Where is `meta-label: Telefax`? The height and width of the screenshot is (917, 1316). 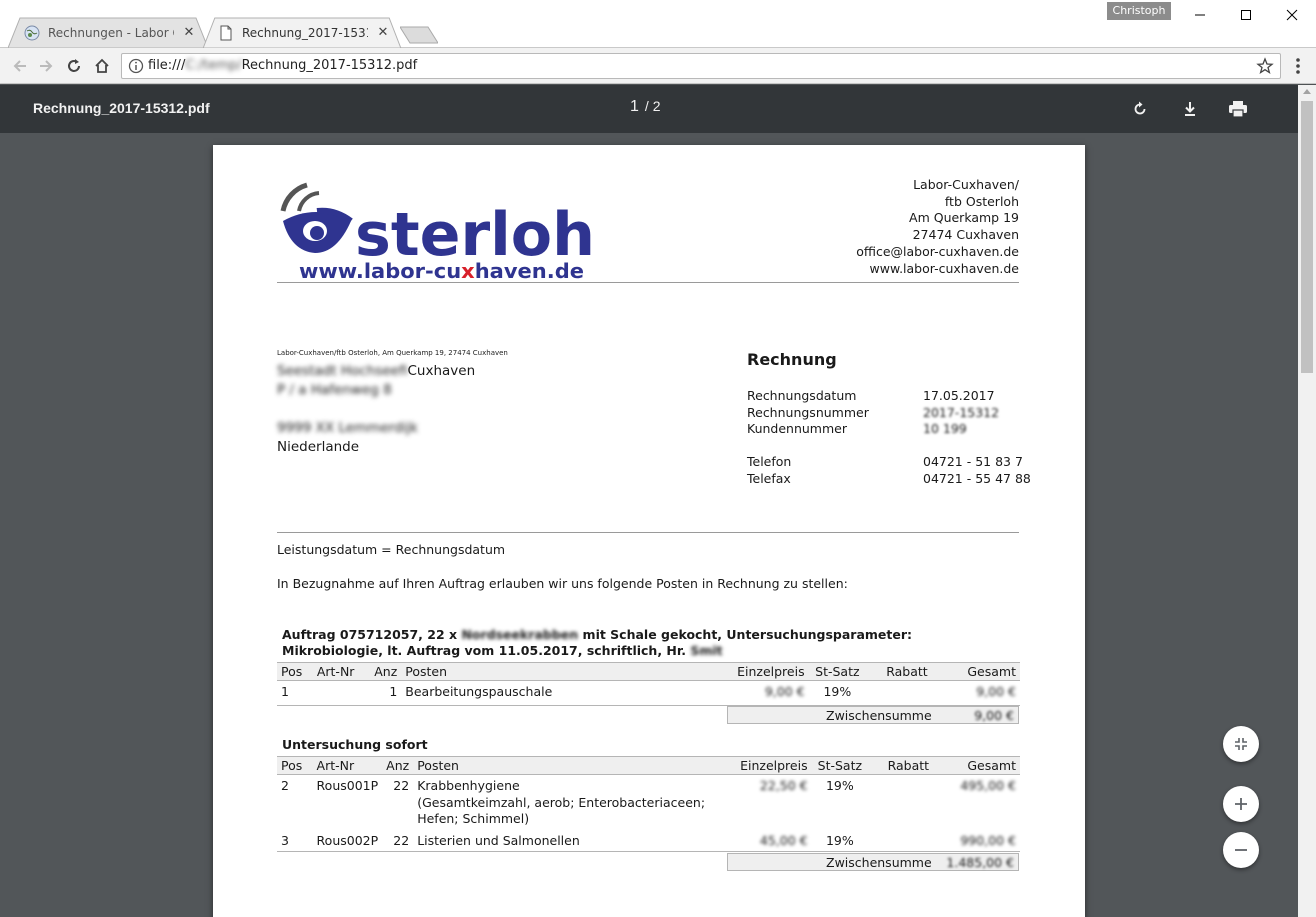 meta-label: Telefax is located at coordinates (769, 478).